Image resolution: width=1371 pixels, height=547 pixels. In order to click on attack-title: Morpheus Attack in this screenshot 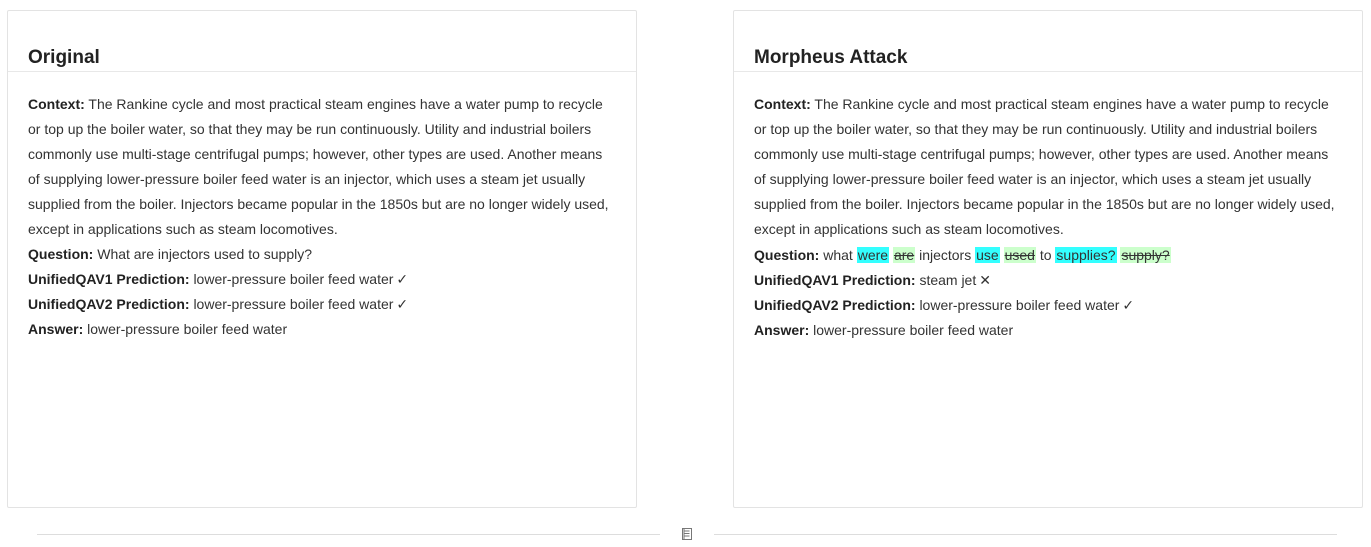, I will do `click(831, 57)`.